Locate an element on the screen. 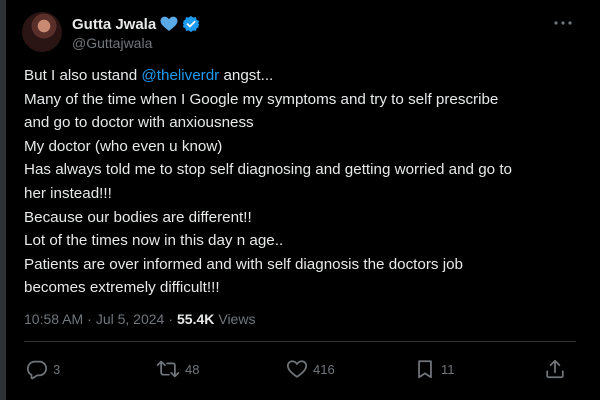 This screenshot has width=600, height=400. share-button is located at coordinates (555, 369).